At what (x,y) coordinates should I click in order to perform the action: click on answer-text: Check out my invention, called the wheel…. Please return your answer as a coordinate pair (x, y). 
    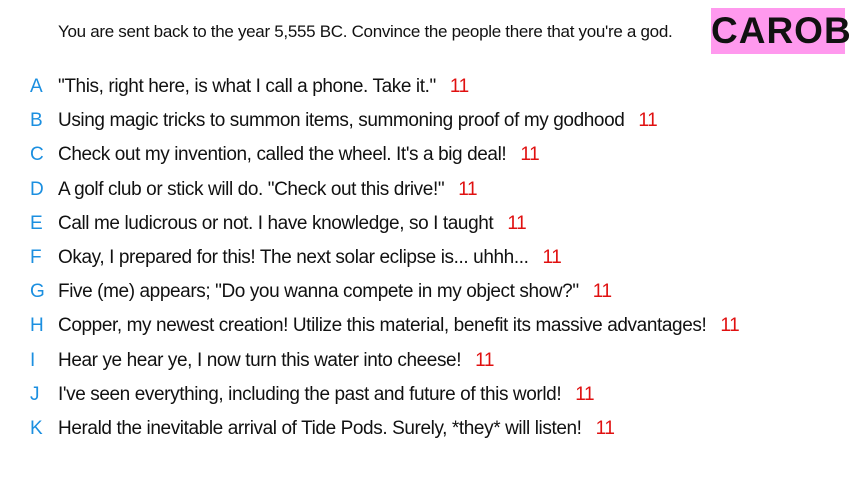
    Looking at the image, I should click on (282, 155).